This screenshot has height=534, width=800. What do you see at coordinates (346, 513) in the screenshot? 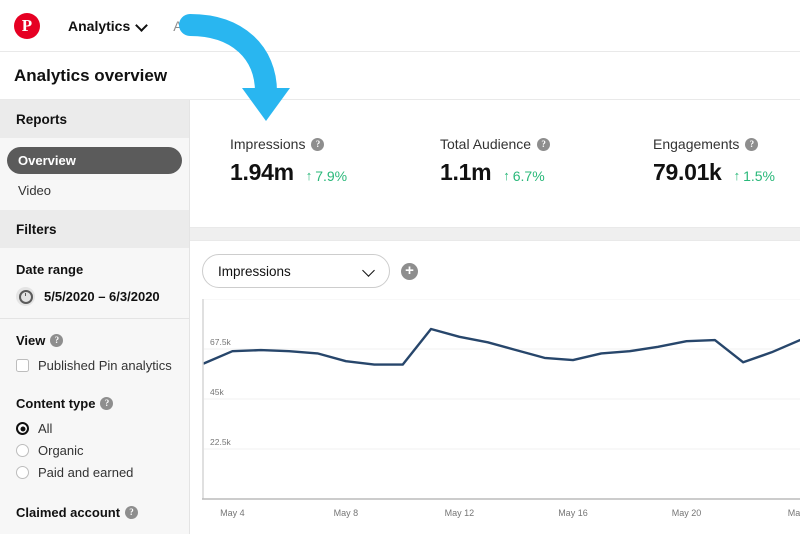
I see `x-tick-label: May 8` at bounding box center [346, 513].